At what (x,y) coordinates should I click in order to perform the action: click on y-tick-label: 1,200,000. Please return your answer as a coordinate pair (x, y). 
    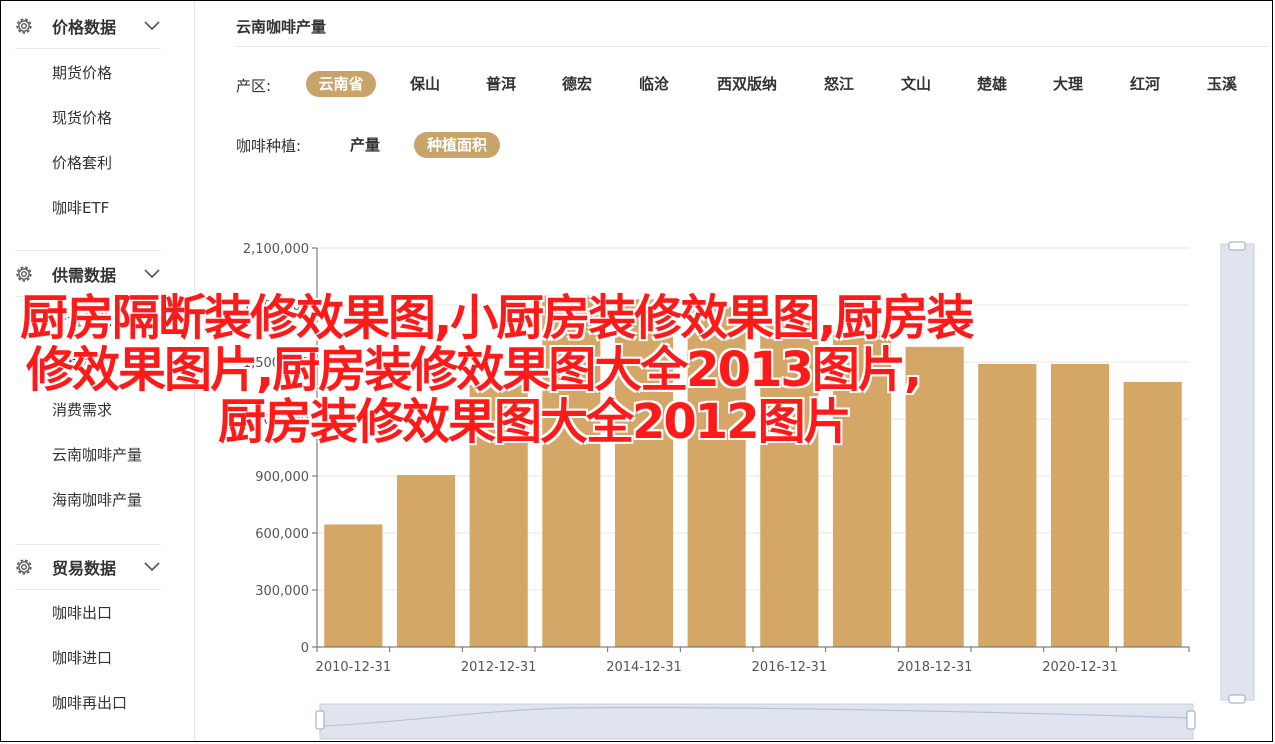
    Looking at the image, I should click on (276, 420).